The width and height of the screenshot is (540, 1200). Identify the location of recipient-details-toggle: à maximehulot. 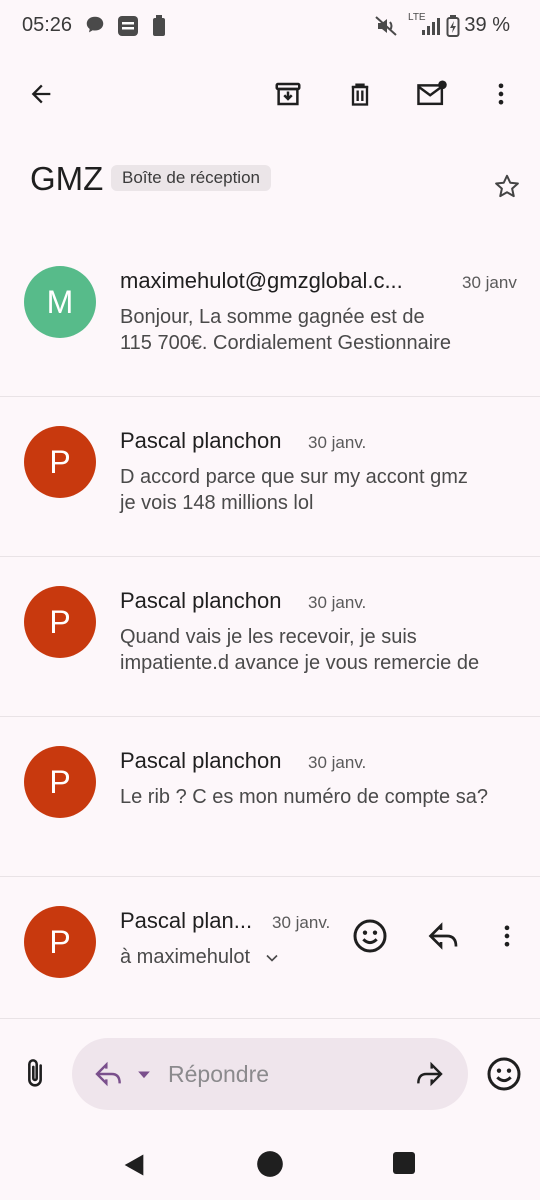
(201, 957).